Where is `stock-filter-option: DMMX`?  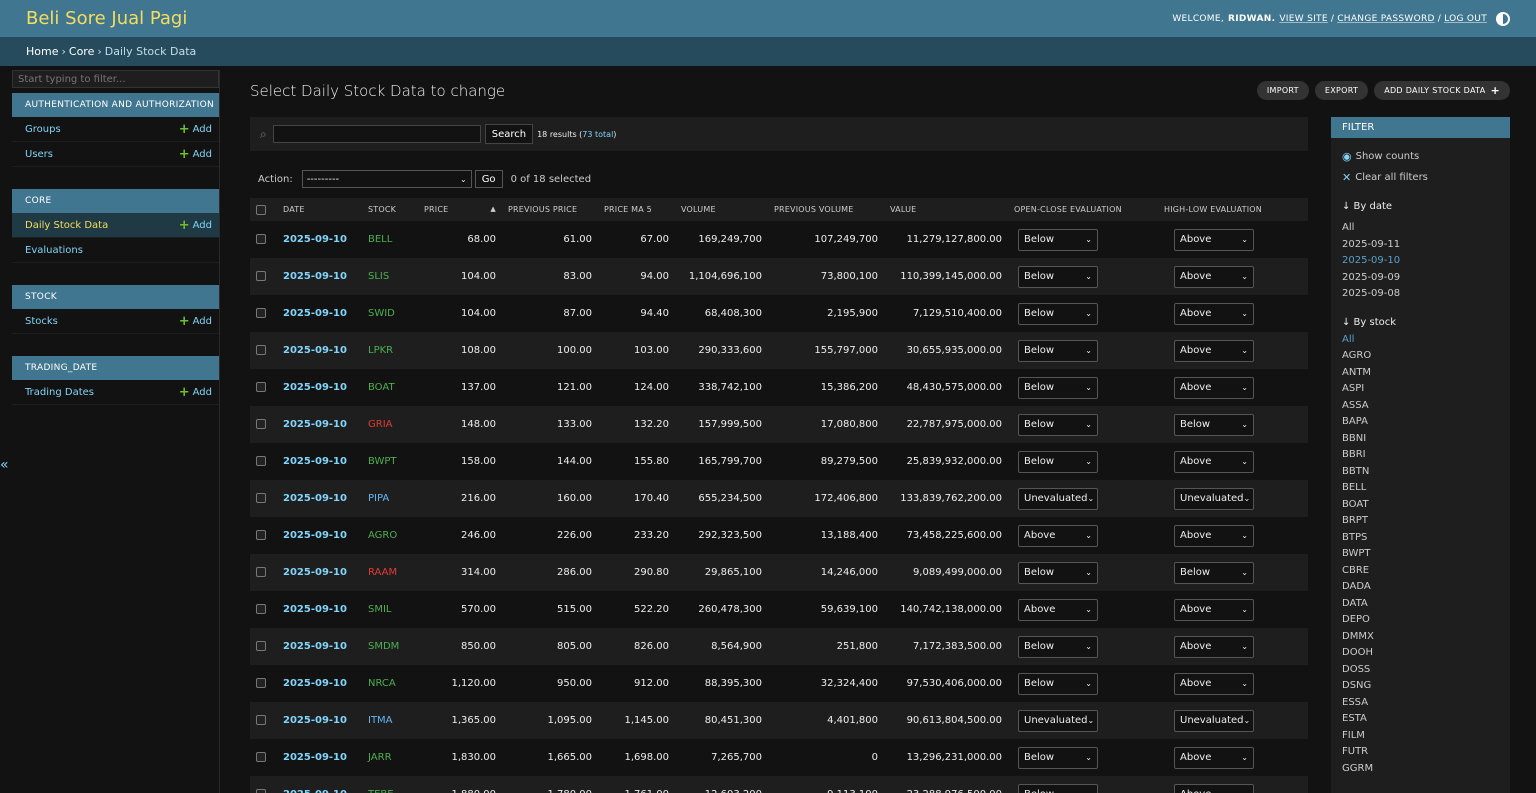
stock-filter-option: DMMX is located at coordinates (1420, 637).